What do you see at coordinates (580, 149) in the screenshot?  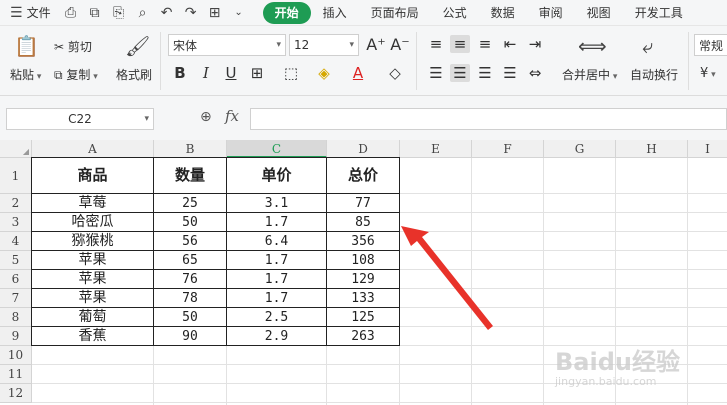 I see `column-header-g: G` at bounding box center [580, 149].